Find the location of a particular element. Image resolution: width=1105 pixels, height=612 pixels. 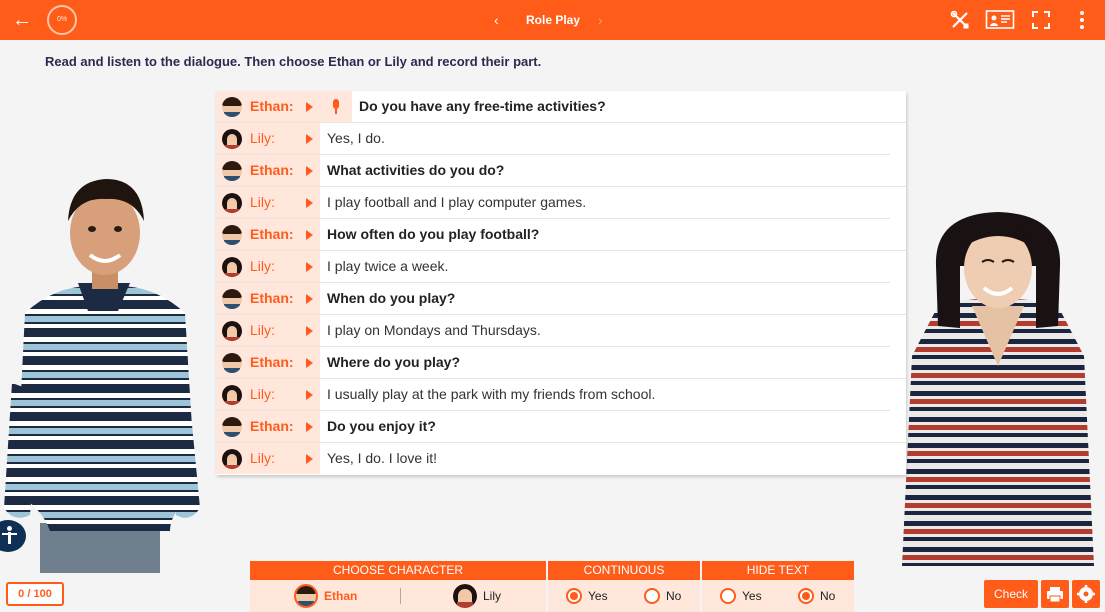

radio-icon is located at coordinates (652, 596).